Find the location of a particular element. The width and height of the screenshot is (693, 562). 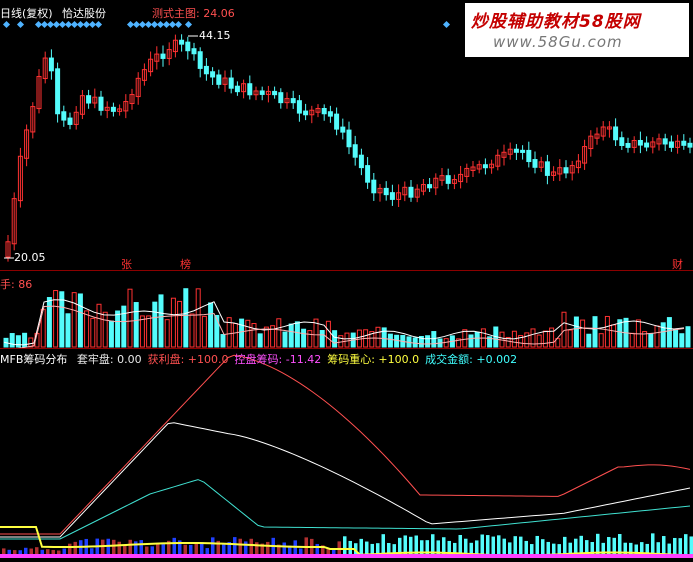

indicator-legend-item: 筹码重心: +100.0 is located at coordinates (373, 359).